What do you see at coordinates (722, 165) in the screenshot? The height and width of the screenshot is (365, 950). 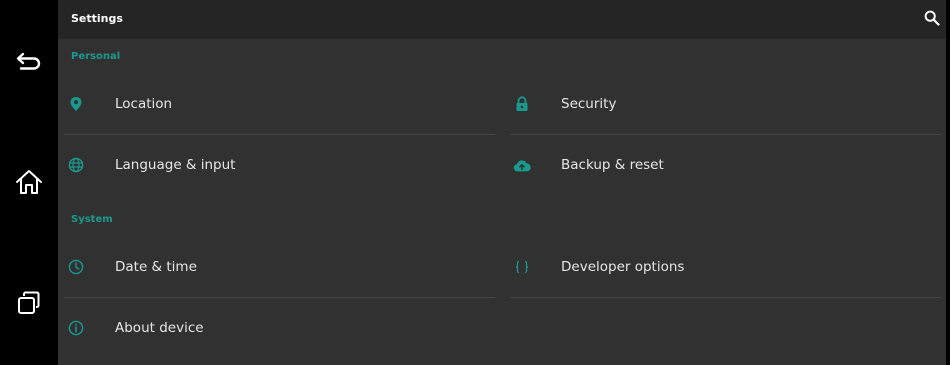 I see `settings-item-backup-reset: Backup & reset` at bounding box center [722, 165].